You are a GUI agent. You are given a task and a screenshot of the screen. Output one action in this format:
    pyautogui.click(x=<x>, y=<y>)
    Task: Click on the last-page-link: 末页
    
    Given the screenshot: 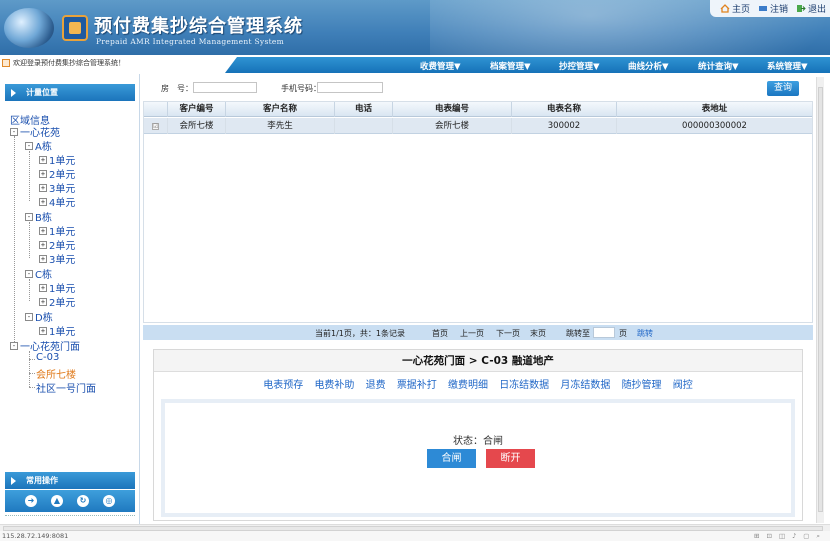 What is the action you would take?
    pyautogui.click(x=538, y=333)
    